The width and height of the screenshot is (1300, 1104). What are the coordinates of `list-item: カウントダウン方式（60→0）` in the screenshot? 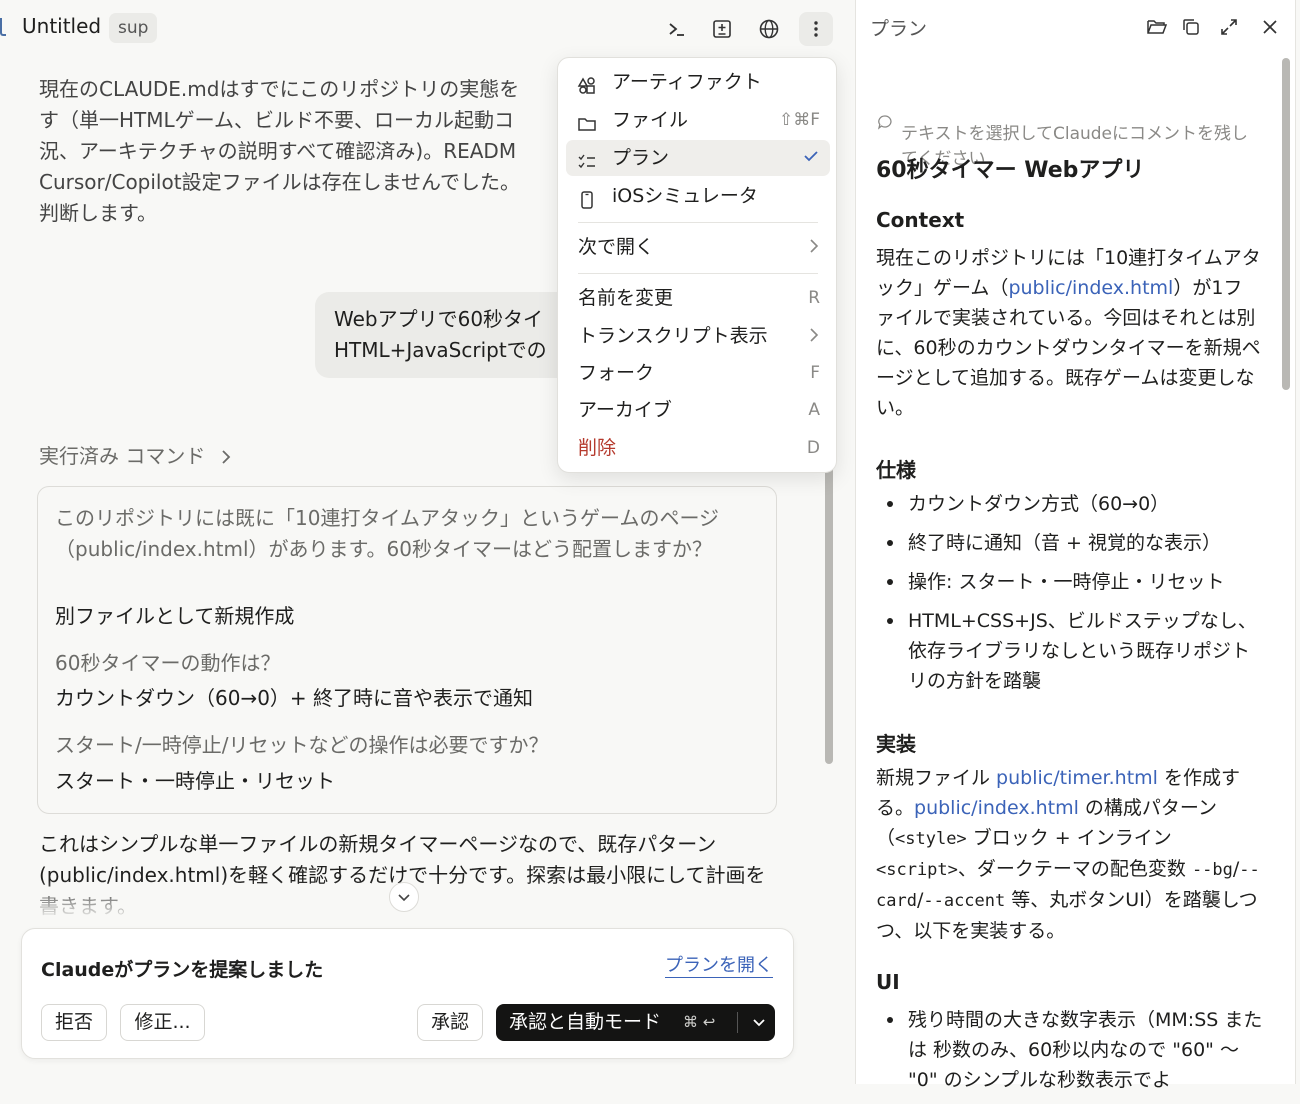 It's located at (1074, 504).